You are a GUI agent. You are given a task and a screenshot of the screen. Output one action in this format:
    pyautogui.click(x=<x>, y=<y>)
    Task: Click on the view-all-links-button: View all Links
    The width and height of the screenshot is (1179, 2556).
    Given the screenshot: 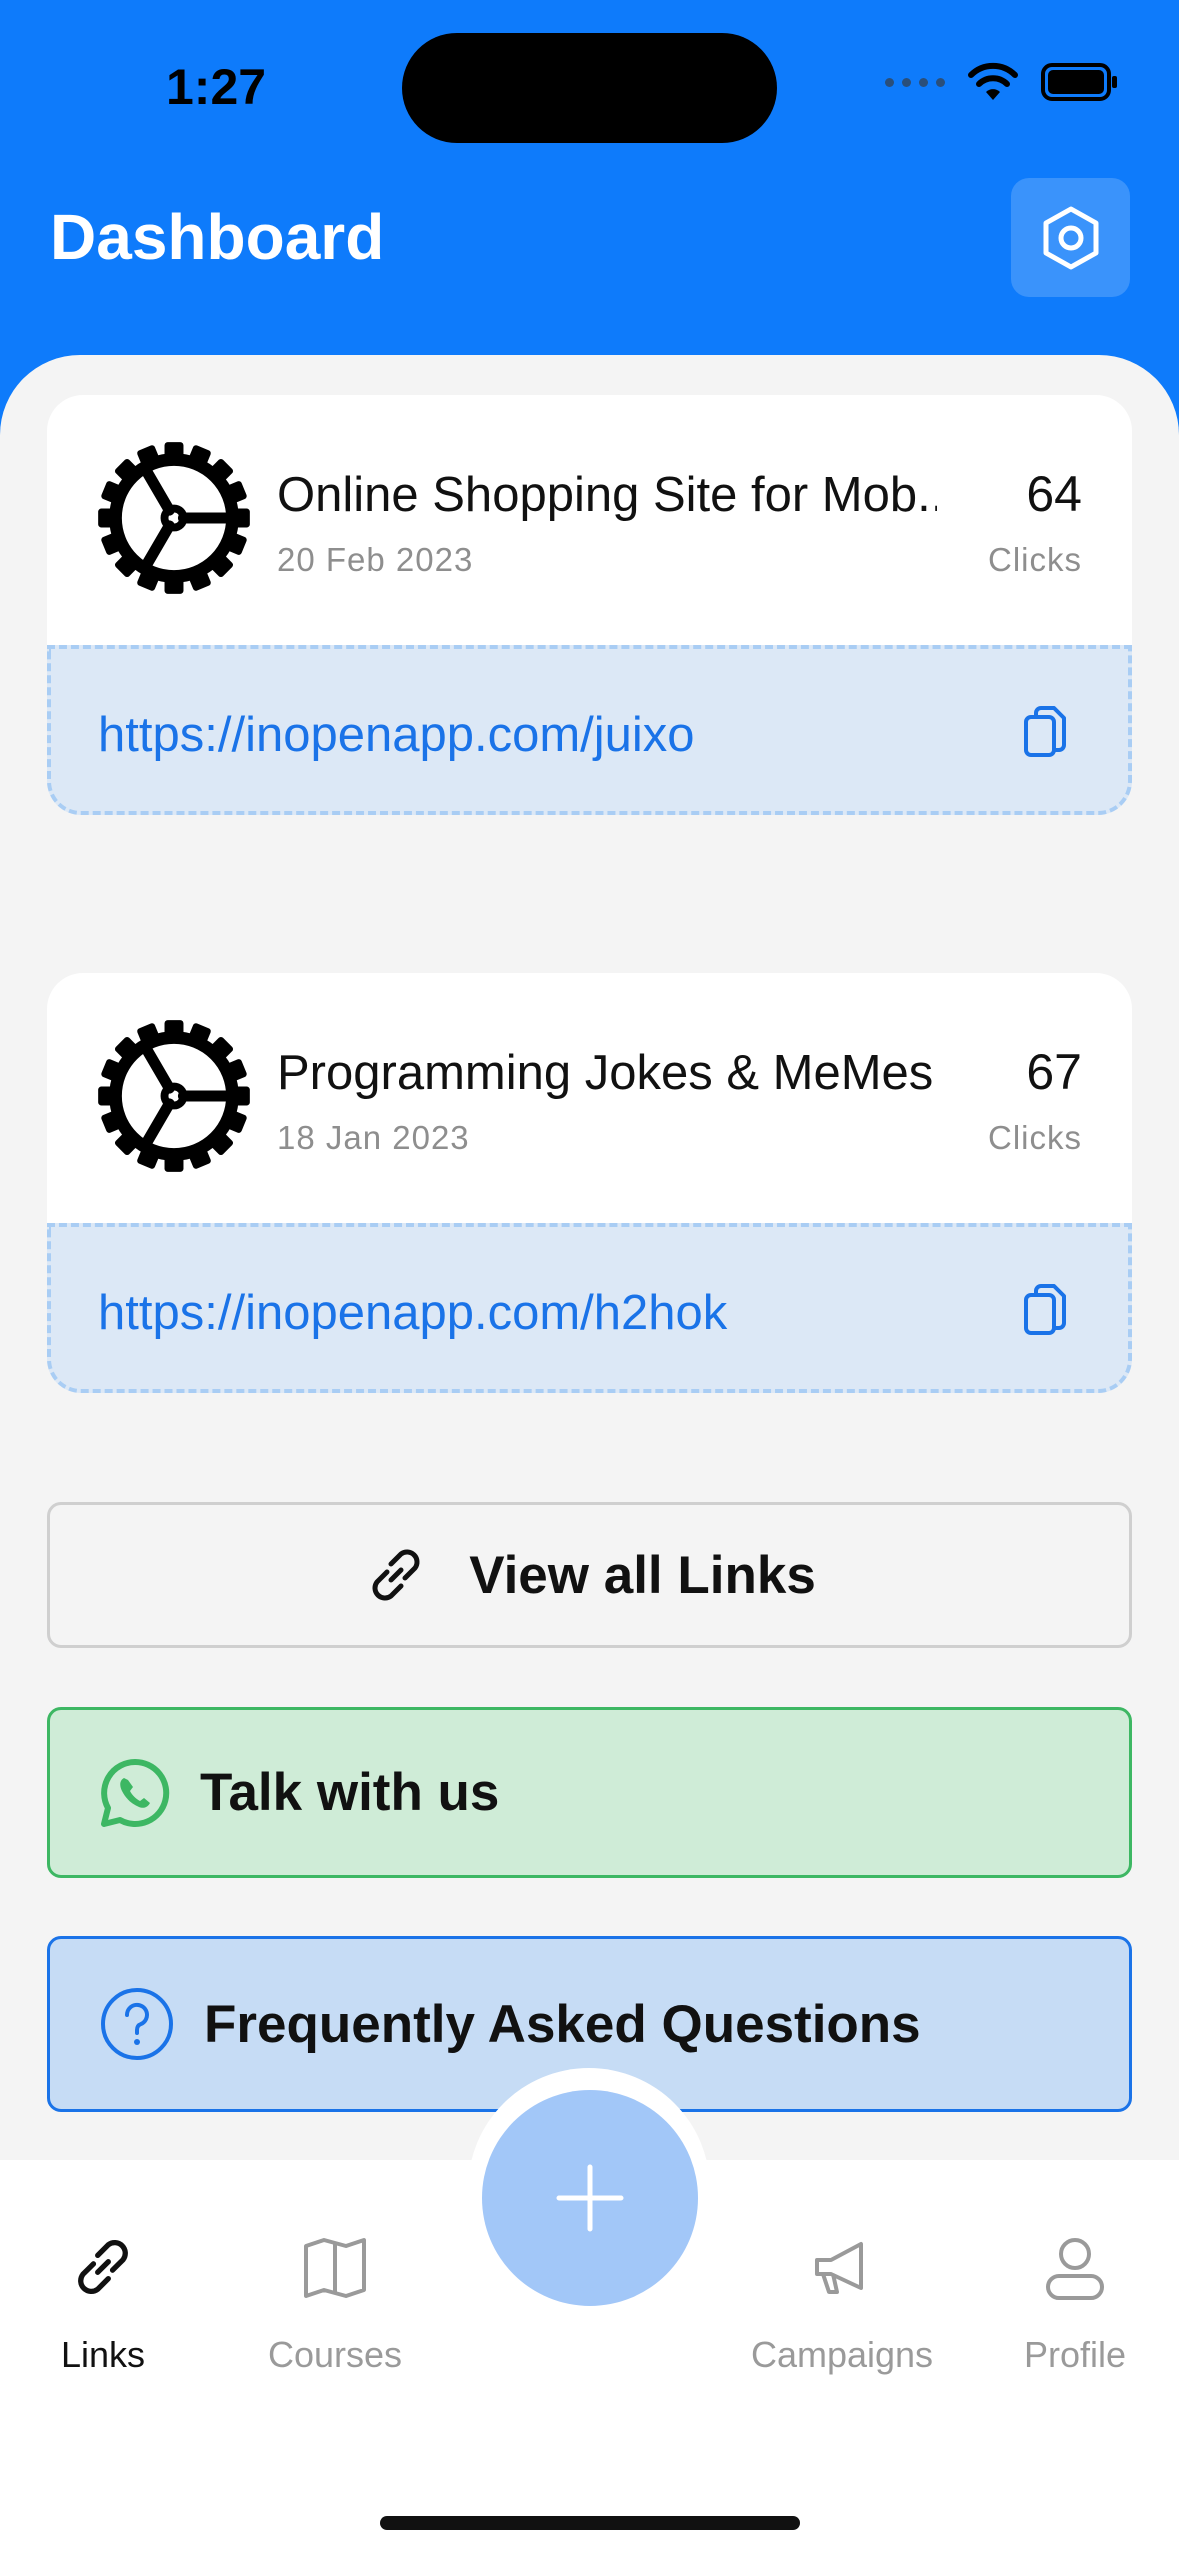 What is the action you would take?
    pyautogui.click(x=589, y=1575)
    